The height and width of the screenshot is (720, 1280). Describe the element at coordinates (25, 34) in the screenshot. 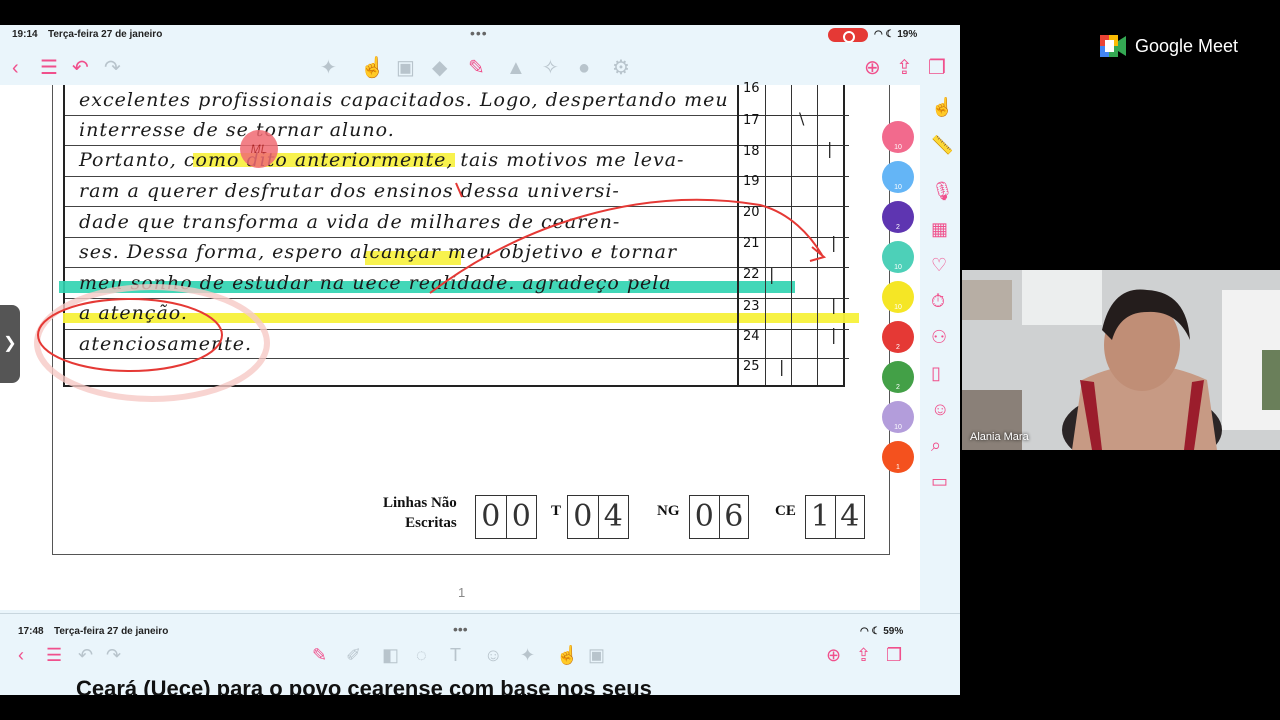

I see `status-time: 19:14` at that location.